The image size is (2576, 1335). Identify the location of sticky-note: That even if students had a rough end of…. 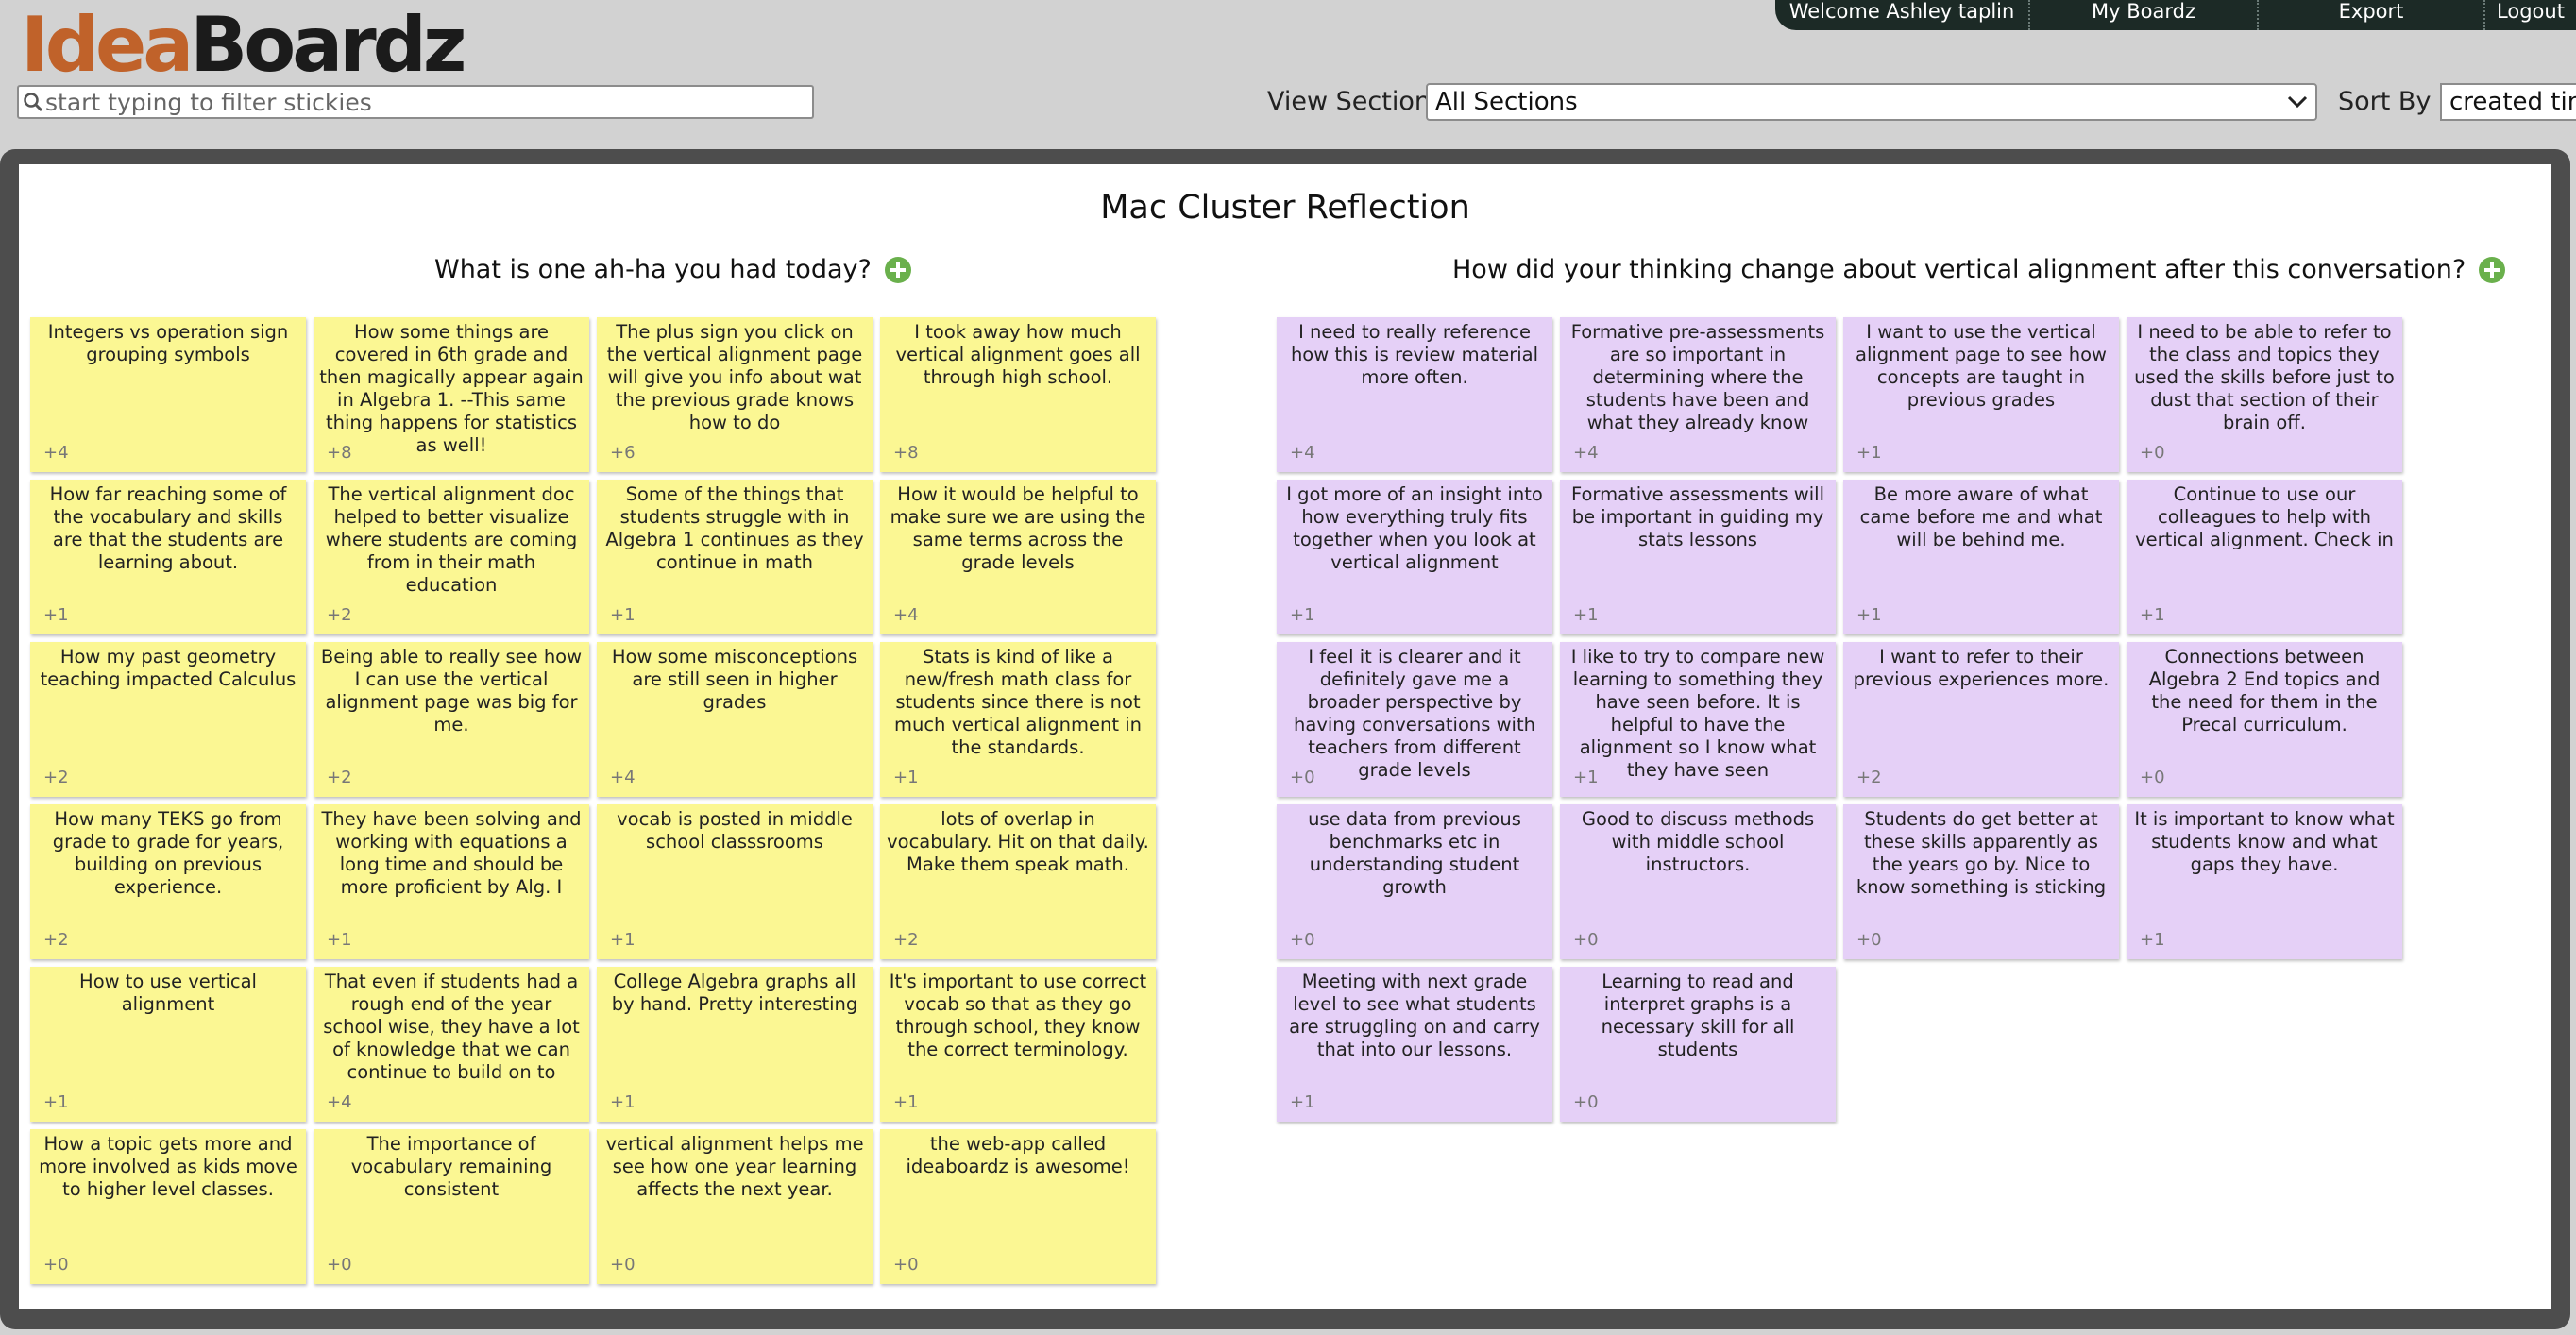
(451, 1044).